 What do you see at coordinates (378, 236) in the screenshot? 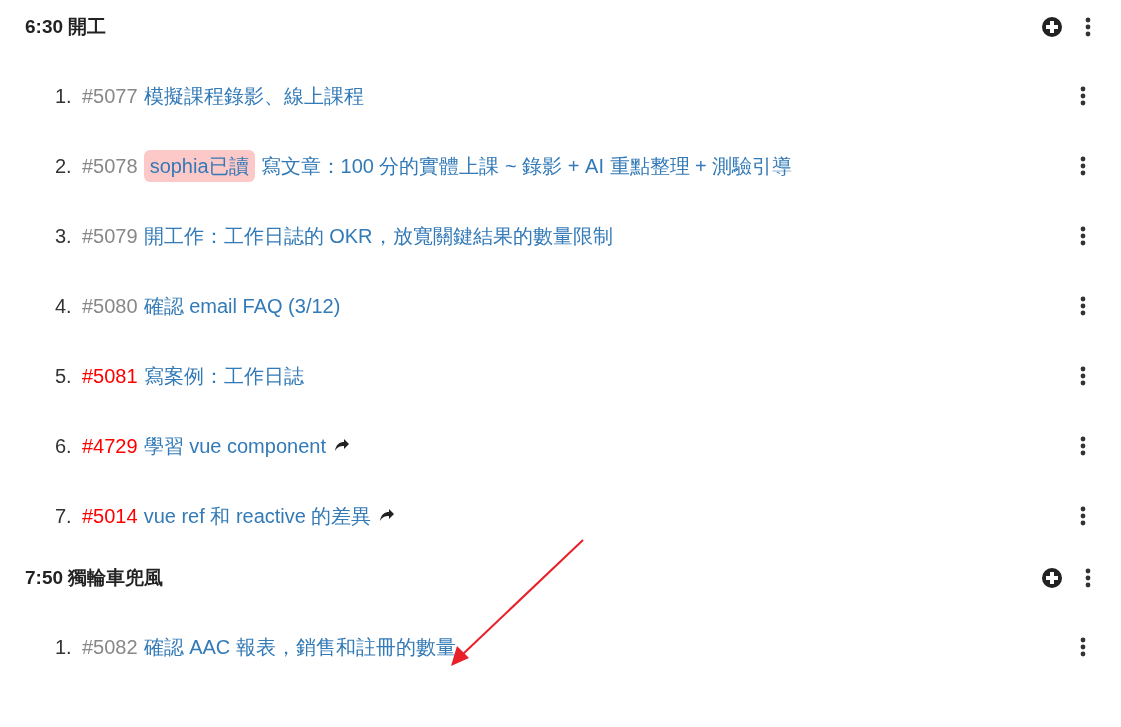
I see `task-link: 開工作：工作日誌的 OKR，放寬關鍵結果的數量限制` at bounding box center [378, 236].